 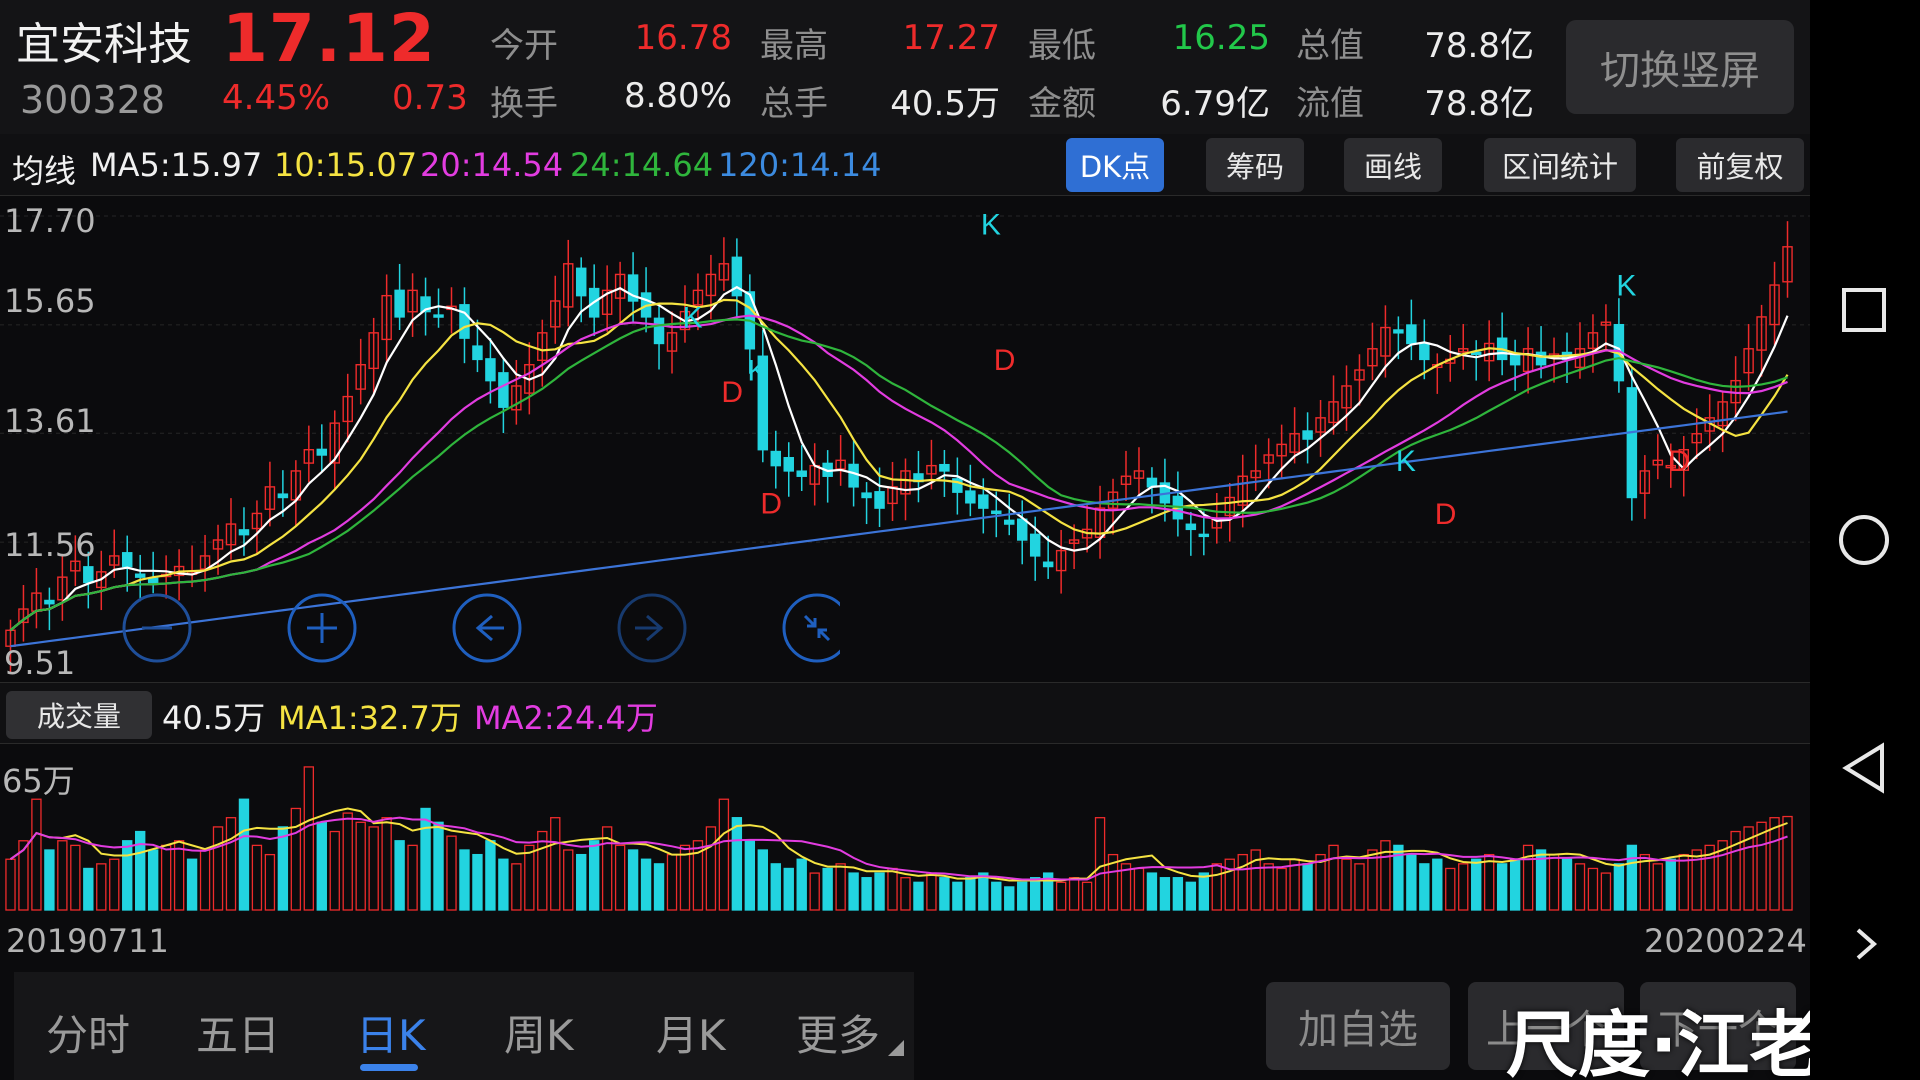 What do you see at coordinates (1864, 624) in the screenshot?
I see `nav-icons` at bounding box center [1864, 624].